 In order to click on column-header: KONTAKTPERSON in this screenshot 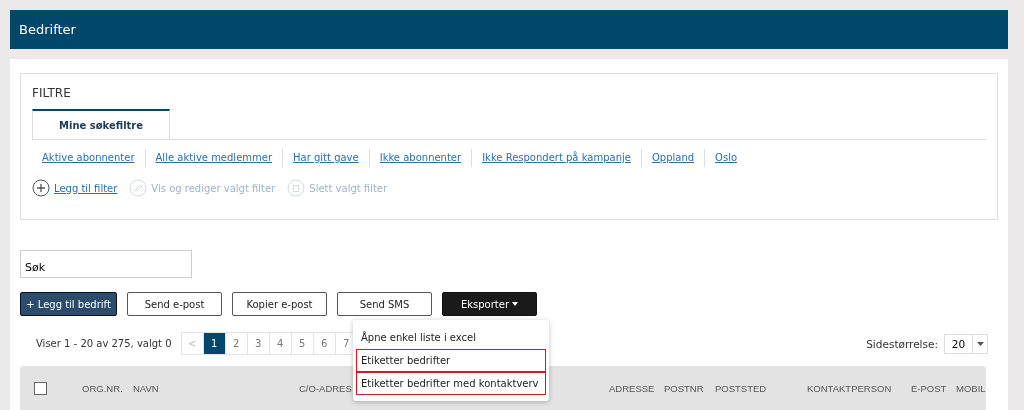, I will do `click(859, 388)`.